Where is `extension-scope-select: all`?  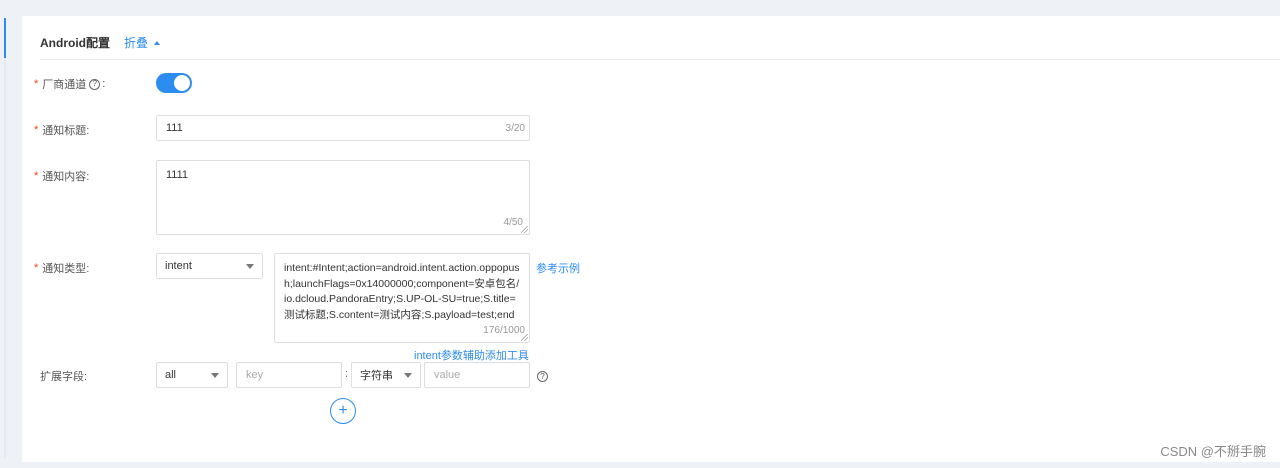 extension-scope-select: all is located at coordinates (192, 375).